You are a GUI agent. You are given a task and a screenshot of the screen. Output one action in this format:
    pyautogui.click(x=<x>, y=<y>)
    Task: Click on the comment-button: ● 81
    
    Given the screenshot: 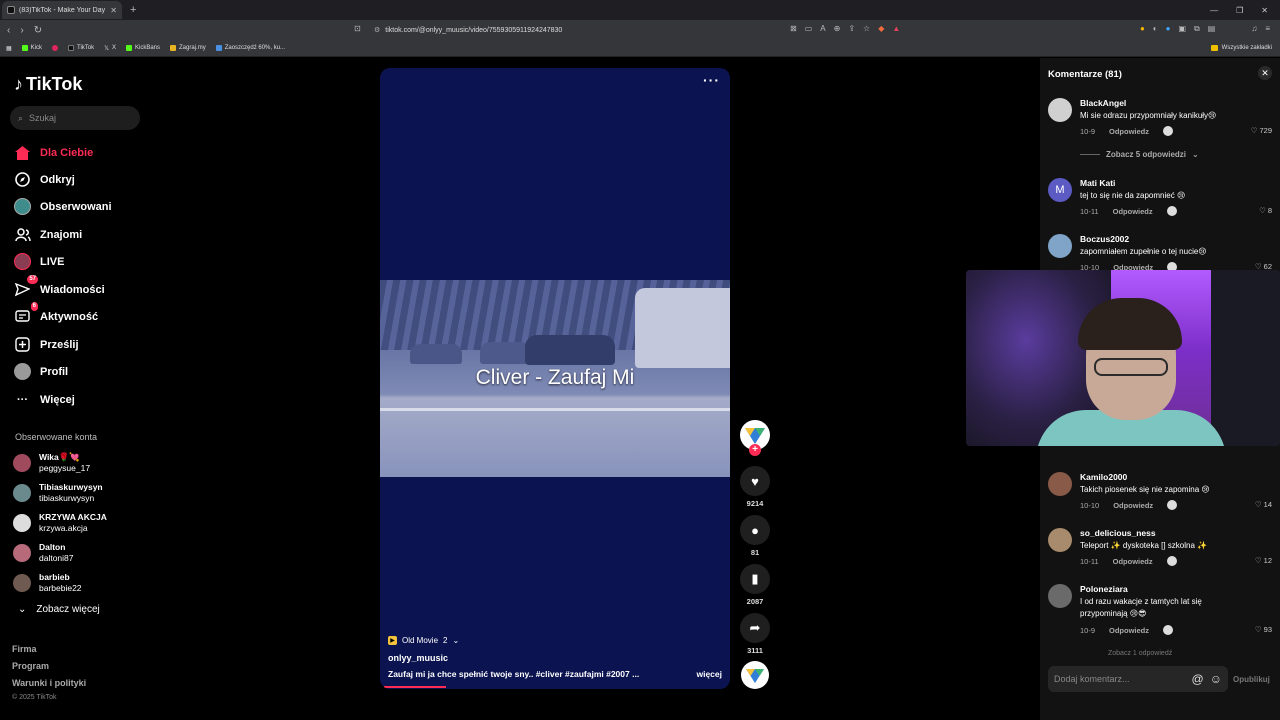 What is the action you would take?
    pyautogui.click(x=755, y=536)
    